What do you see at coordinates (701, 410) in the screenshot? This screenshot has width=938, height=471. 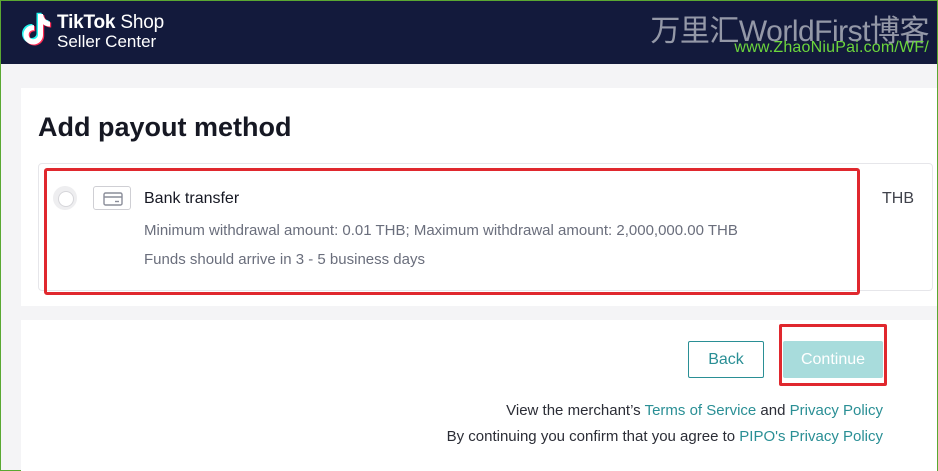 I see `terms-of-service-link: Terms of Service` at bounding box center [701, 410].